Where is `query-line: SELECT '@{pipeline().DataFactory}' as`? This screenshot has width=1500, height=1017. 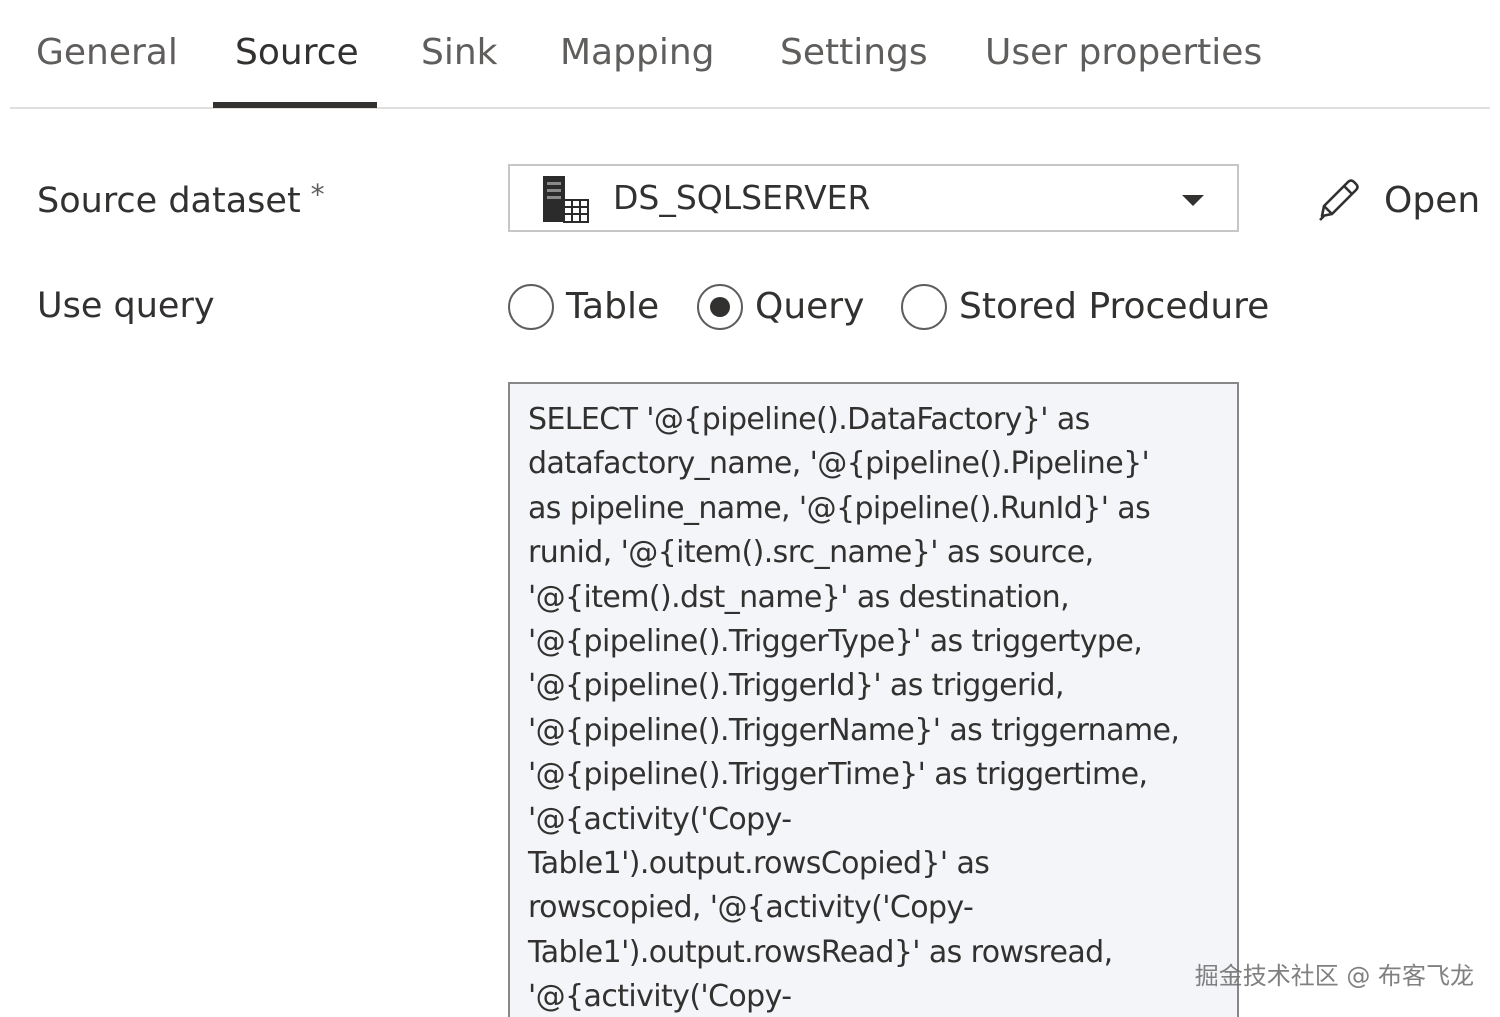 query-line: SELECT '@{pipeline().DataFactory}' as is located at coordinates (809, 419).